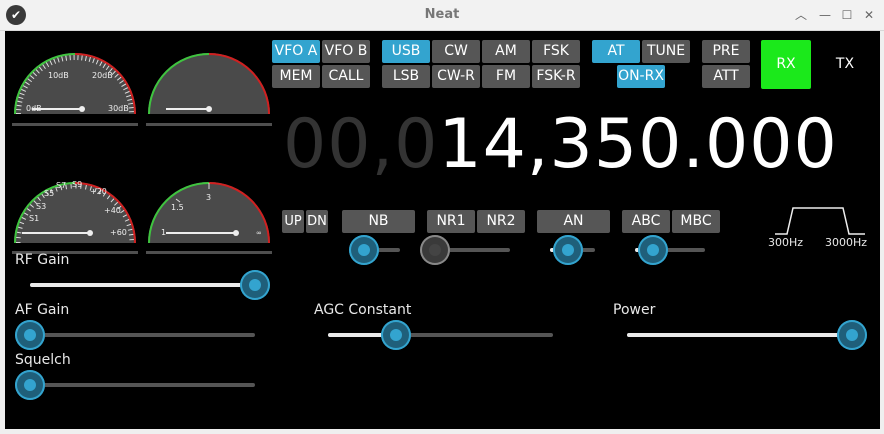  I want to click on bandwidth-high: 3000Hz, so click(846, 242).